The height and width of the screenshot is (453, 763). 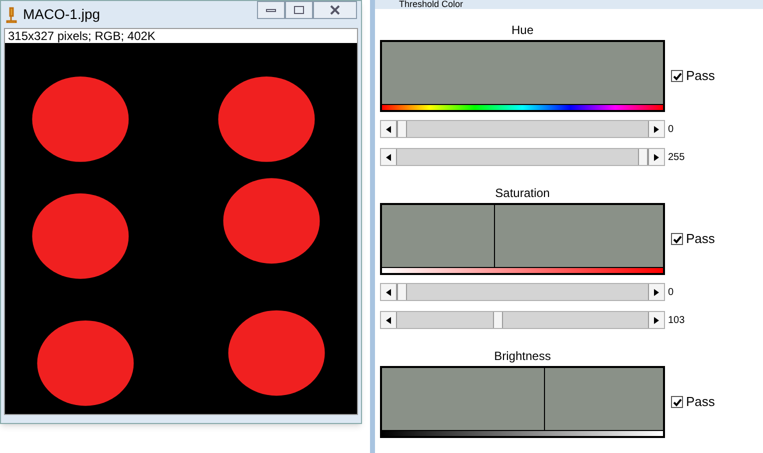 I want to click on window-title: Threshold Color, so click(x=431, y=4).